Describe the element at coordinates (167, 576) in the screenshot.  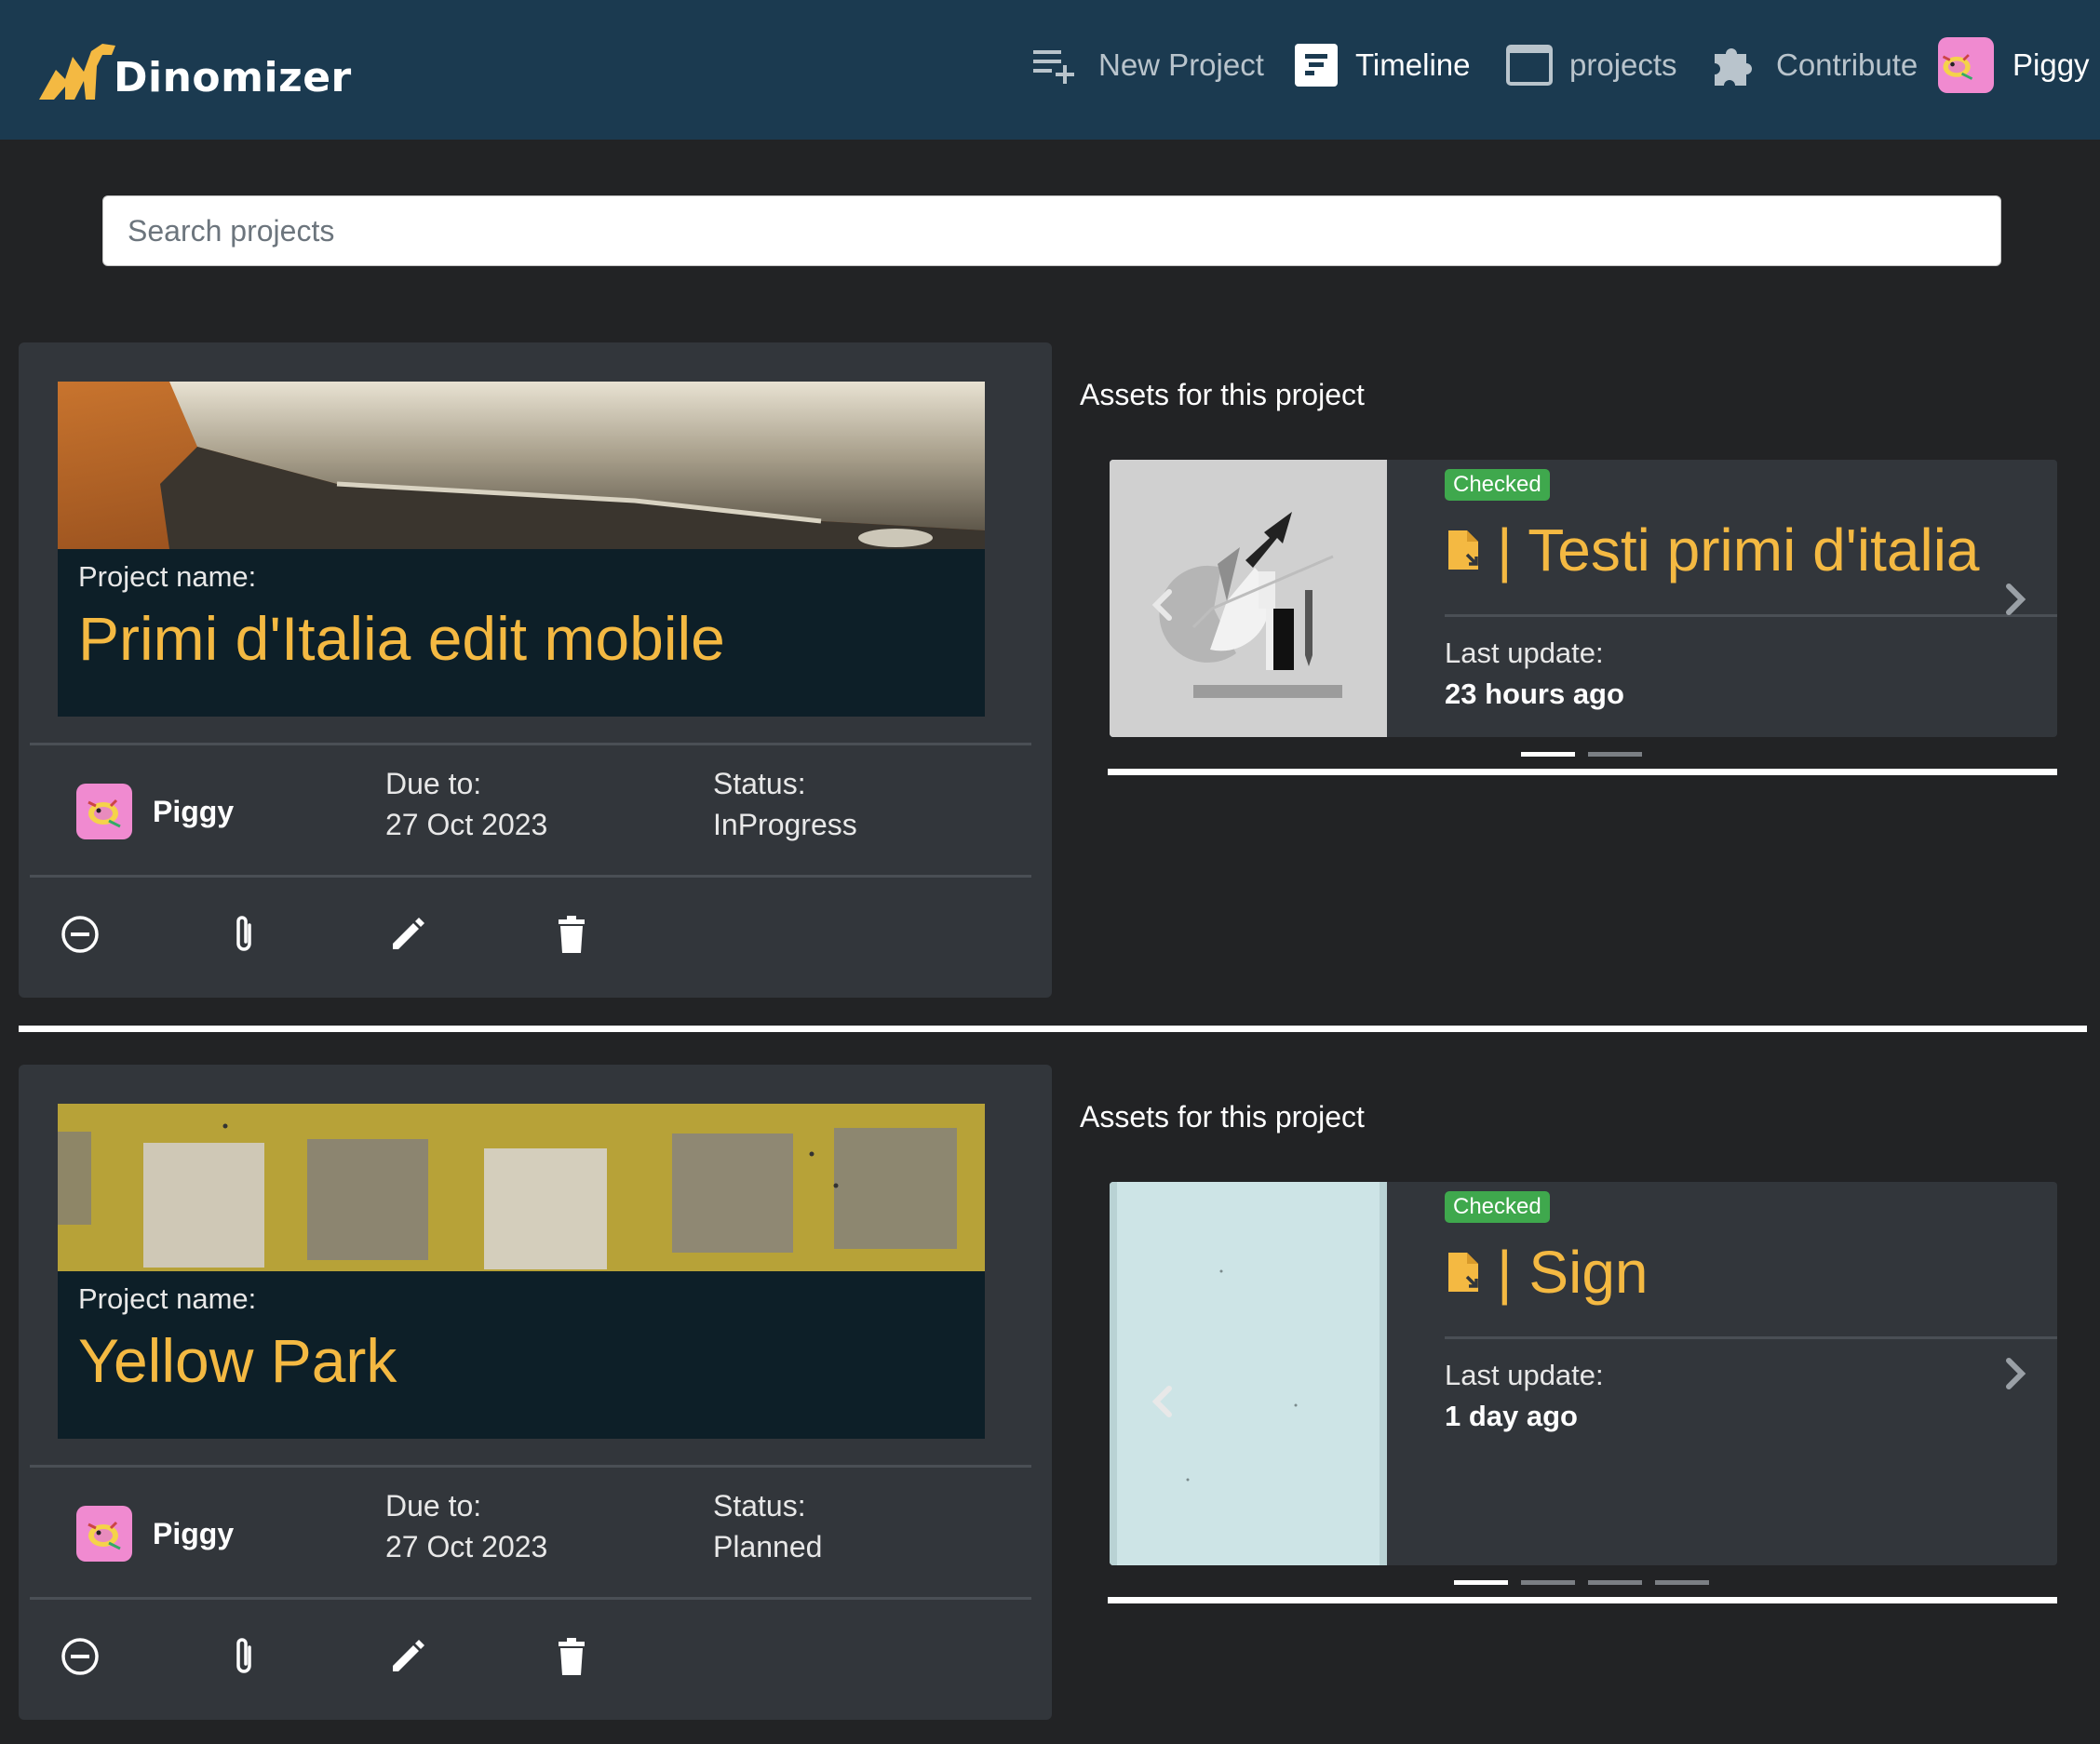
I see `project-name-label: Project name:` at that location.